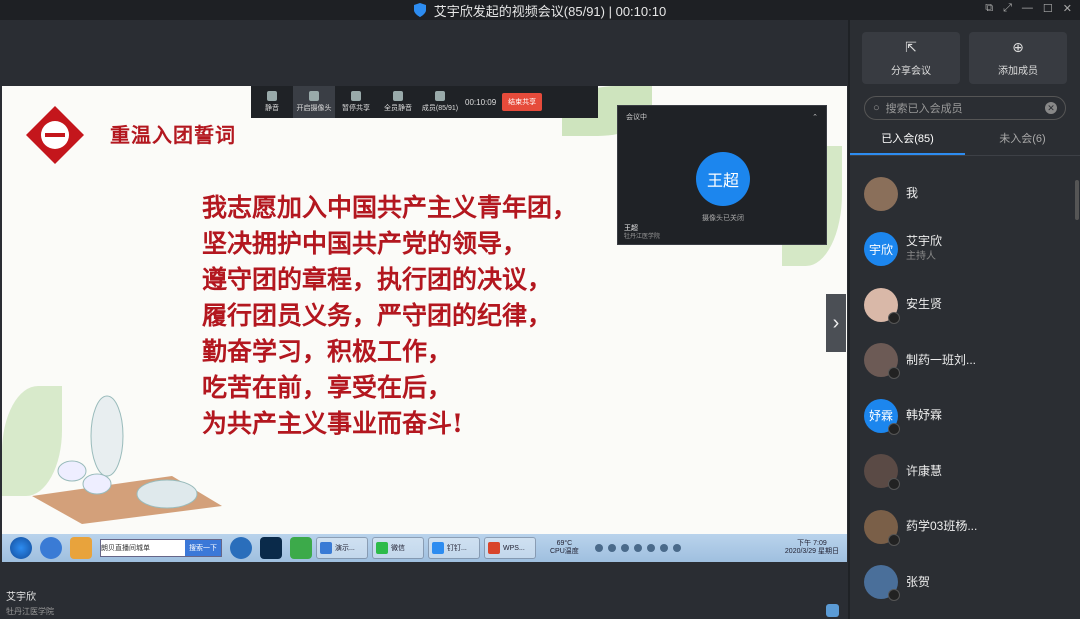  I want to click on avatar: 妤霖, so click(882, 416).